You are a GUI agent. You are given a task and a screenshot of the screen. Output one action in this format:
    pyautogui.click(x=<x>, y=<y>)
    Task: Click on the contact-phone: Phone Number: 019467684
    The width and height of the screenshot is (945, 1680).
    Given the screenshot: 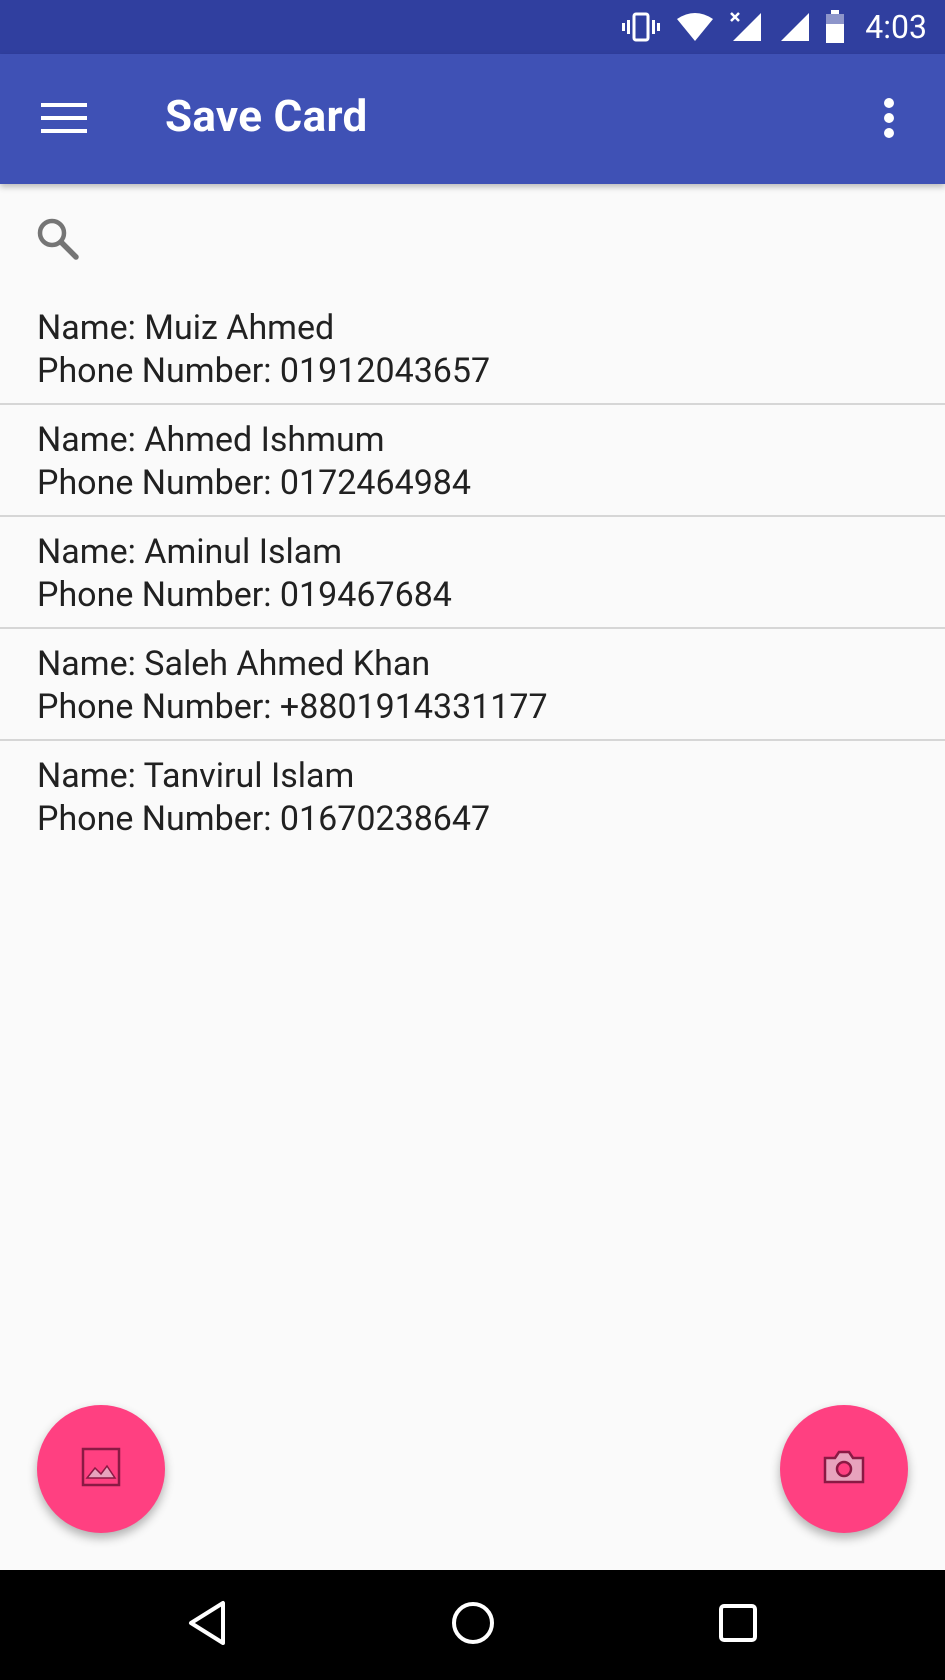 What is the action you would take?
    pyautogui.click(x=244, y=595)
    